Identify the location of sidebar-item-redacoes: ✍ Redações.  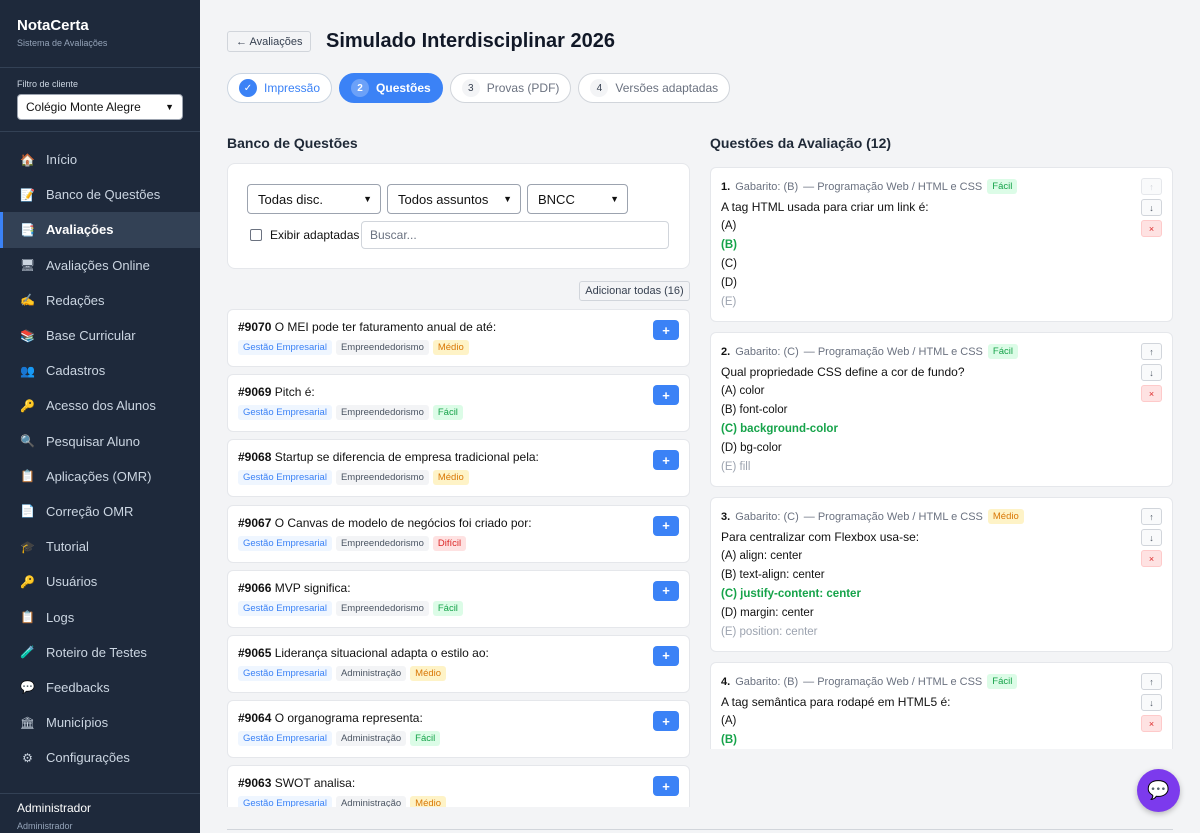
(100, 300).